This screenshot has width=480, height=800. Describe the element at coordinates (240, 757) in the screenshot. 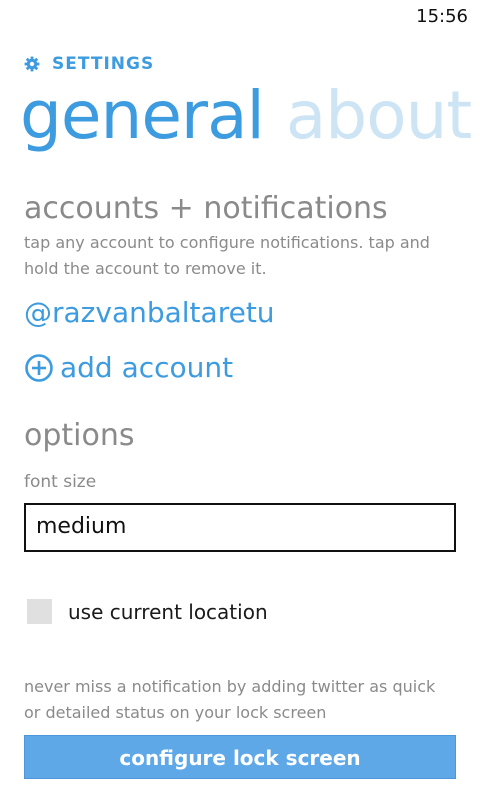

I see `configure-lock-screen-button: configure lock screen` at that location.